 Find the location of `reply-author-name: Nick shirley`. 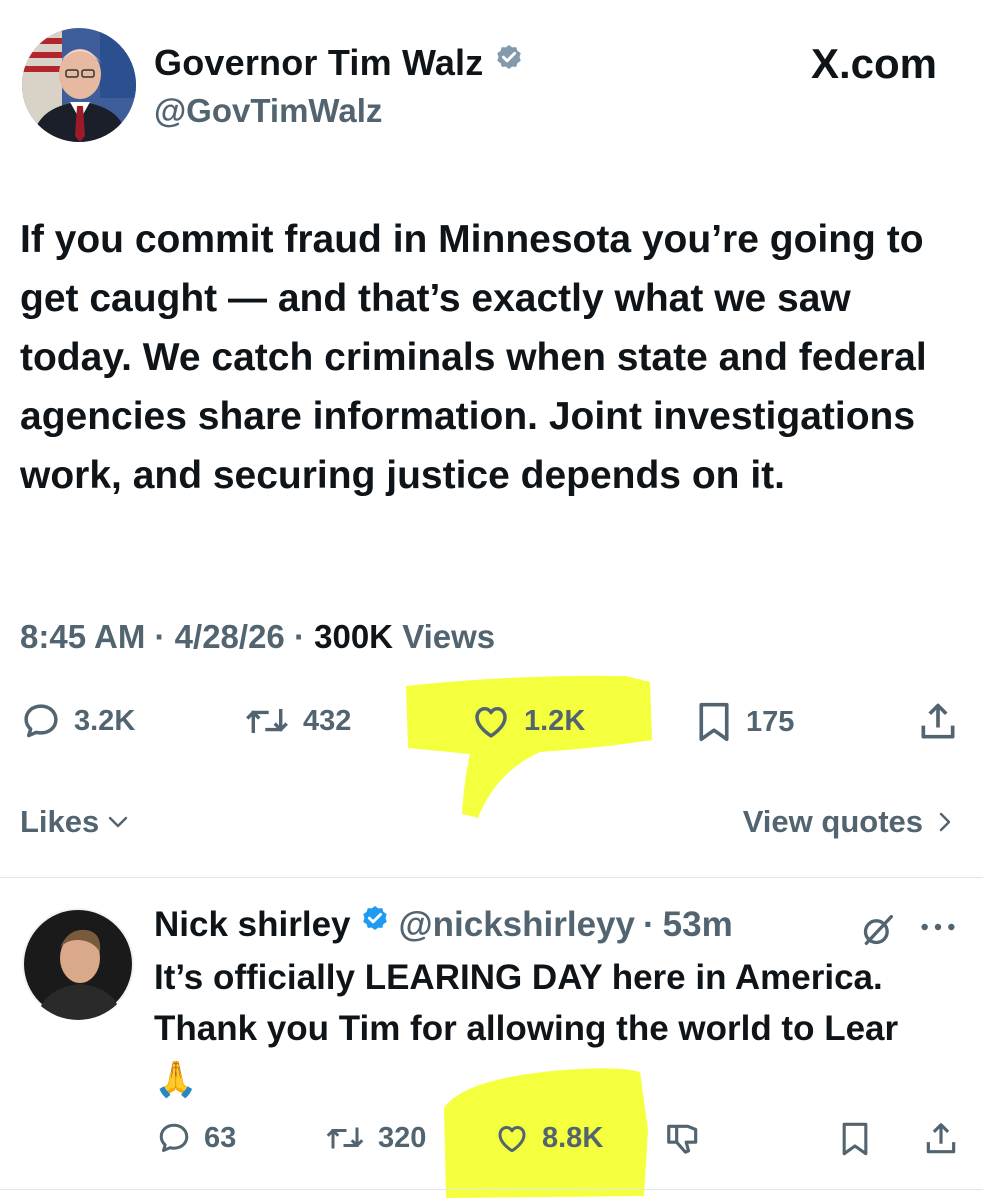

reply-author-name: Nick shirley is located at coordinates (252, 925).